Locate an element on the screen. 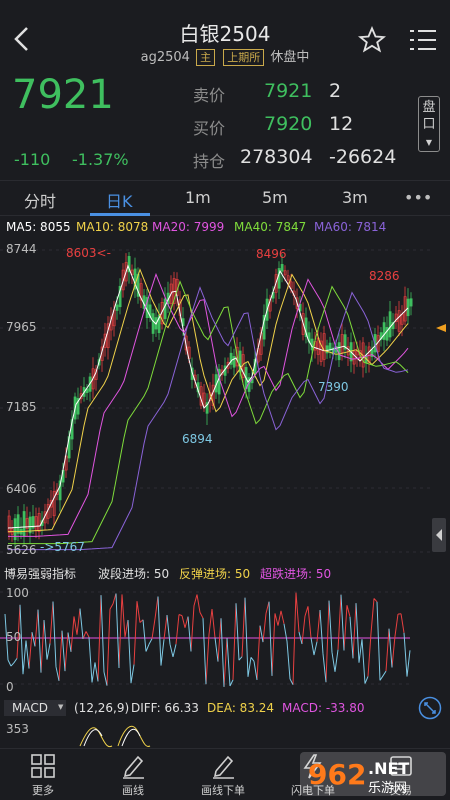 This screenshot has height=800, width=450. tab-active-underline is located at coordinates (120, 214).